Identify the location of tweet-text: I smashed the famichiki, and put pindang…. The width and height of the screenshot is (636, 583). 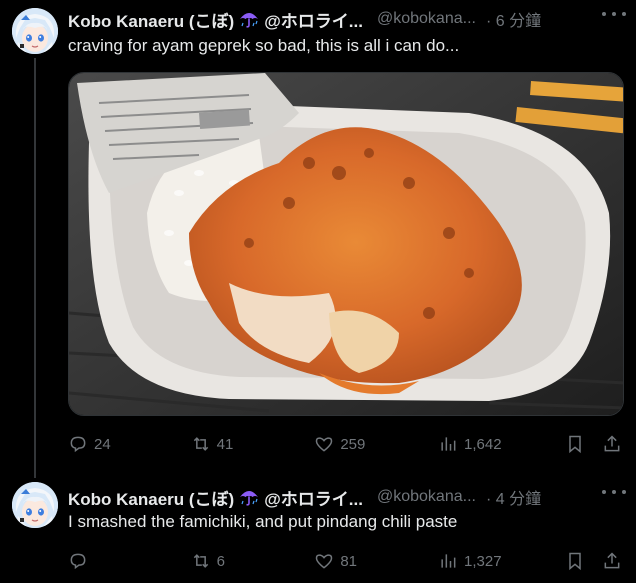
(263, 521).